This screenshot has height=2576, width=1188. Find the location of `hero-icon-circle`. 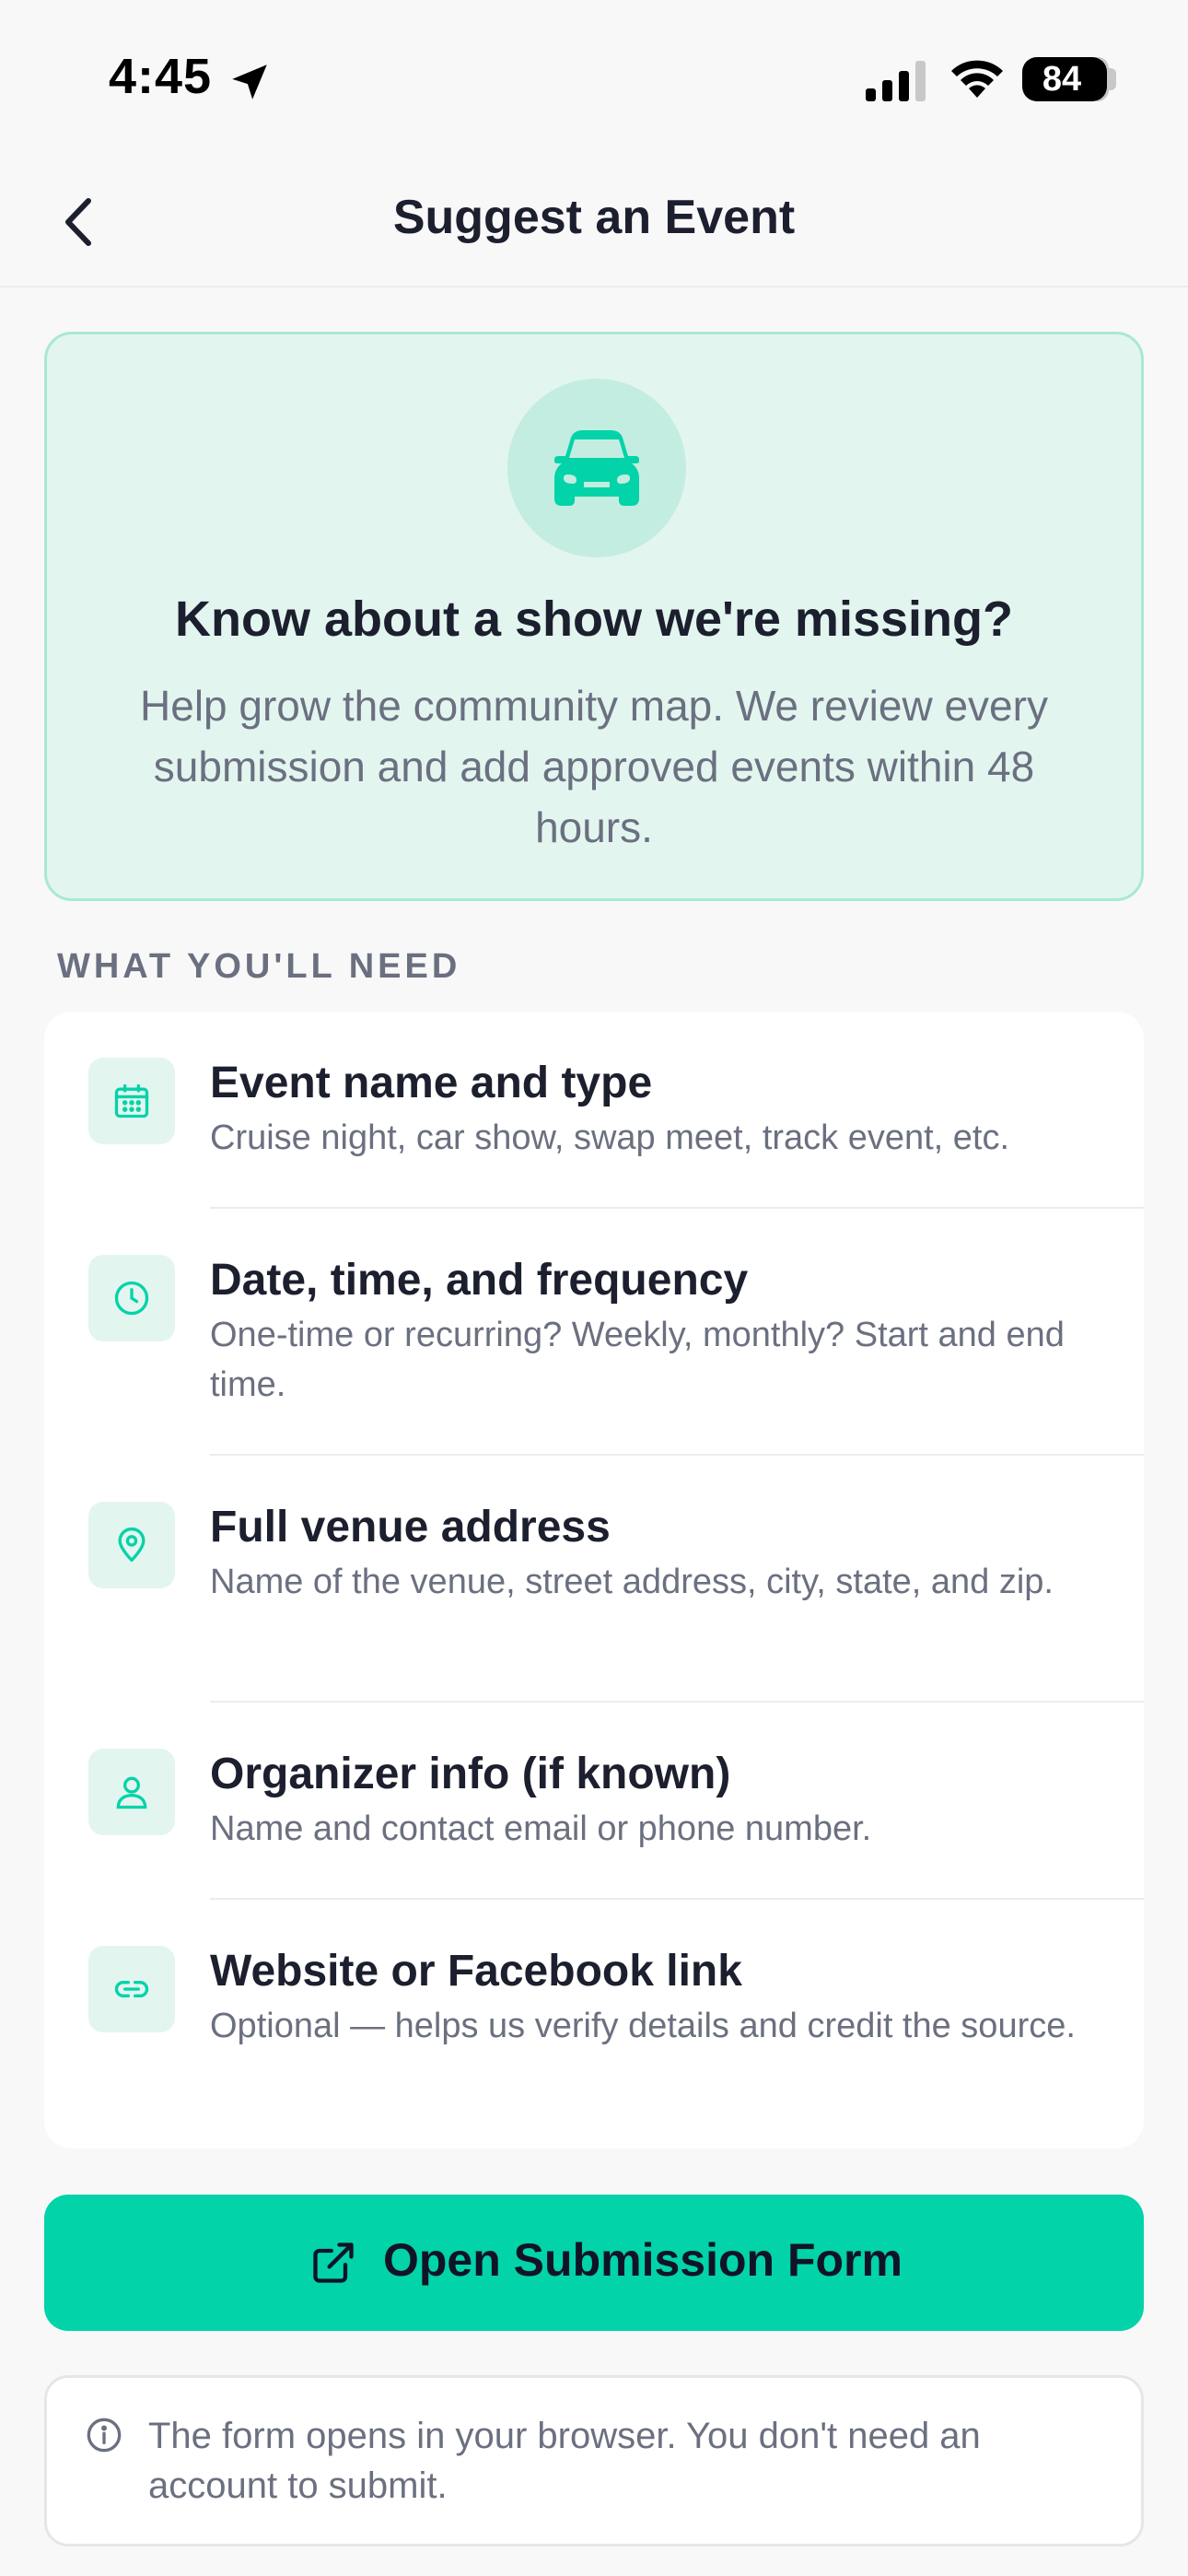

hero-icon-circle is located at coordinates (596, 468).